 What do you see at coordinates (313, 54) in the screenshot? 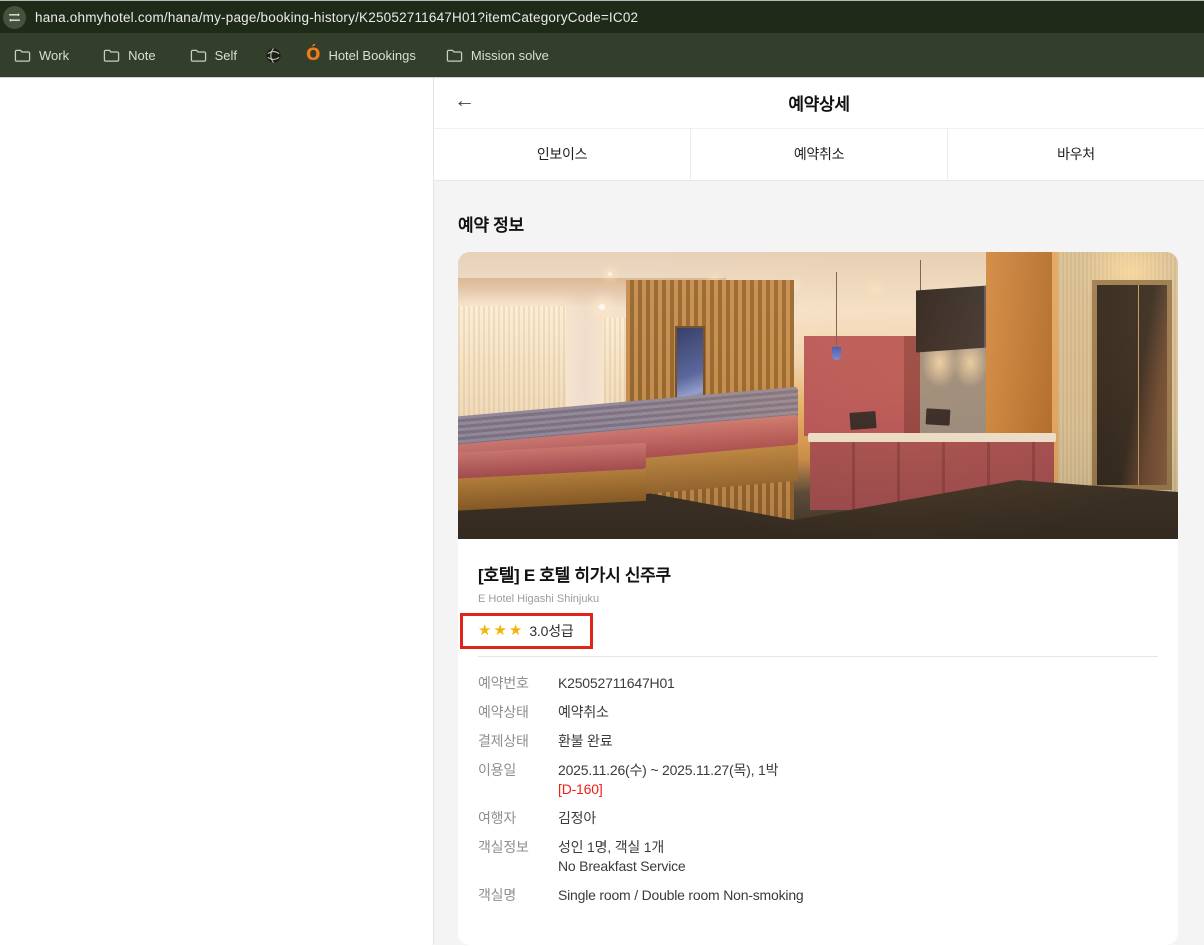
I see `ohmyhotel-icon: Ó` at bounding box center [313, 54].